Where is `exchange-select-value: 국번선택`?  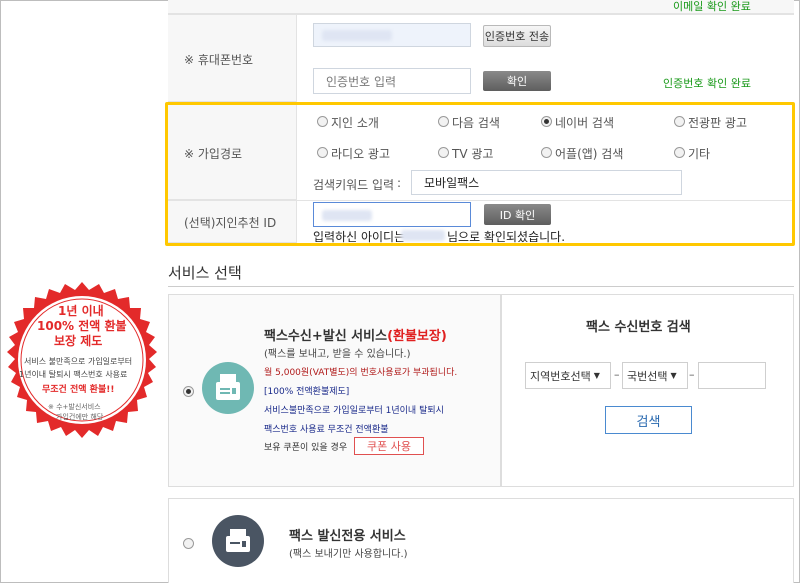
exchange-select-value: 국번선택 is located at coordinates (647, 376).